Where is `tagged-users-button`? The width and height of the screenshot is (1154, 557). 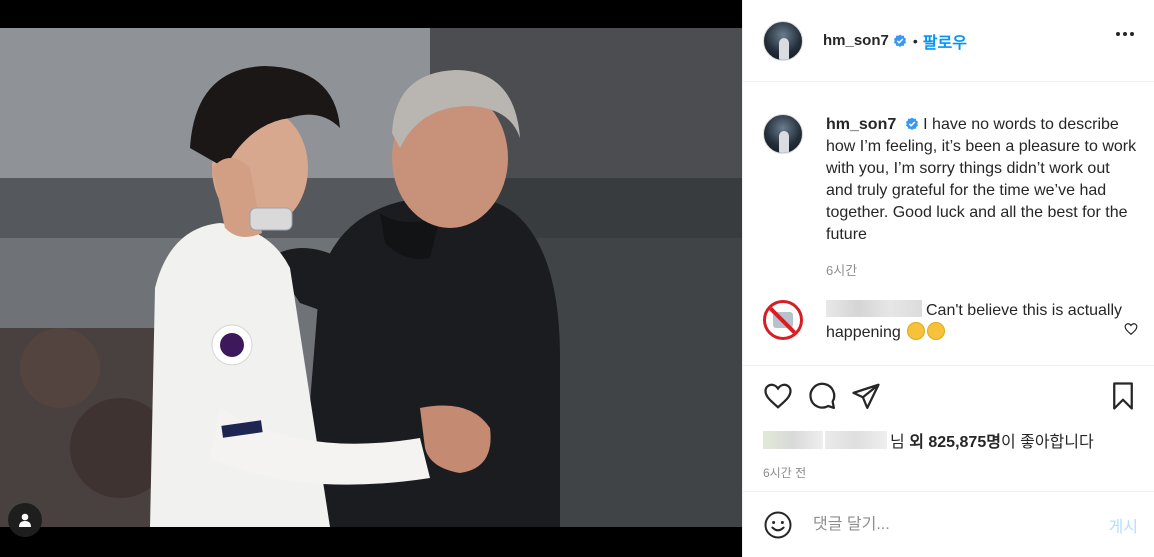
tagged-users-button is located at coordinates (25, 520).